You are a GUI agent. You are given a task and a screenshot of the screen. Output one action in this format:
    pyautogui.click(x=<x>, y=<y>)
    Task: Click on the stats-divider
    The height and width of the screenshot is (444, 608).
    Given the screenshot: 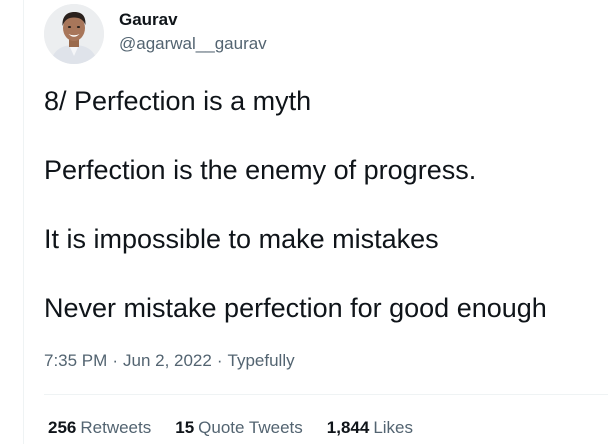 What is the action you would take?
    pyautogui.click(x=326, y=394)
    